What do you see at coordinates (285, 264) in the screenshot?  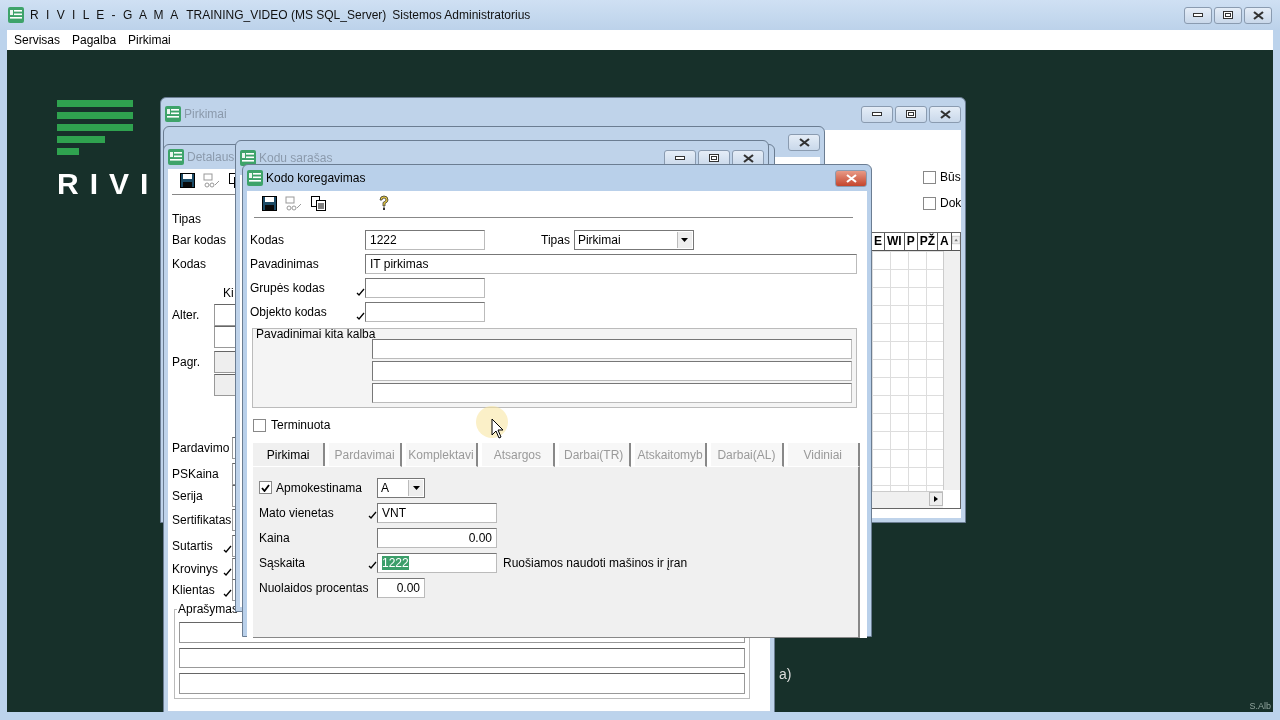 I see `field-label: Pavadinimas` at bounding box center [285, 264].